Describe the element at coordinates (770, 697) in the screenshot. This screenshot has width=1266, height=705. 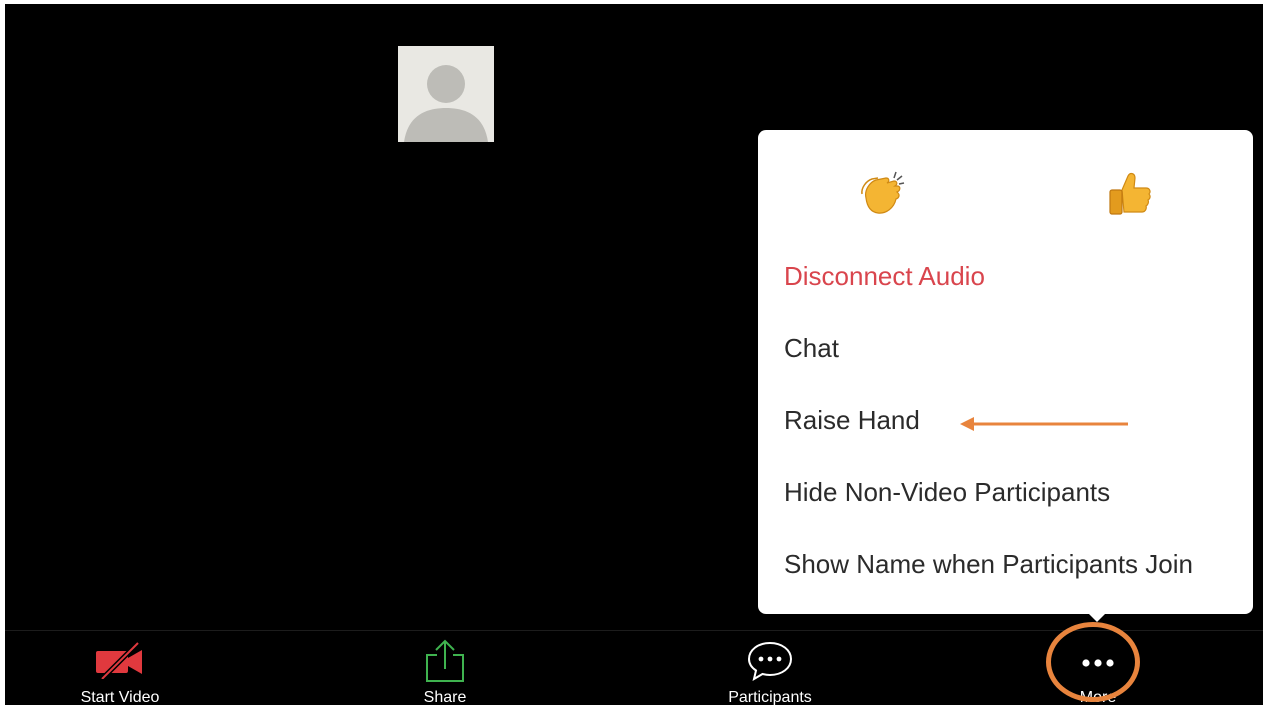
I see `participants-label: Participants` at that location.